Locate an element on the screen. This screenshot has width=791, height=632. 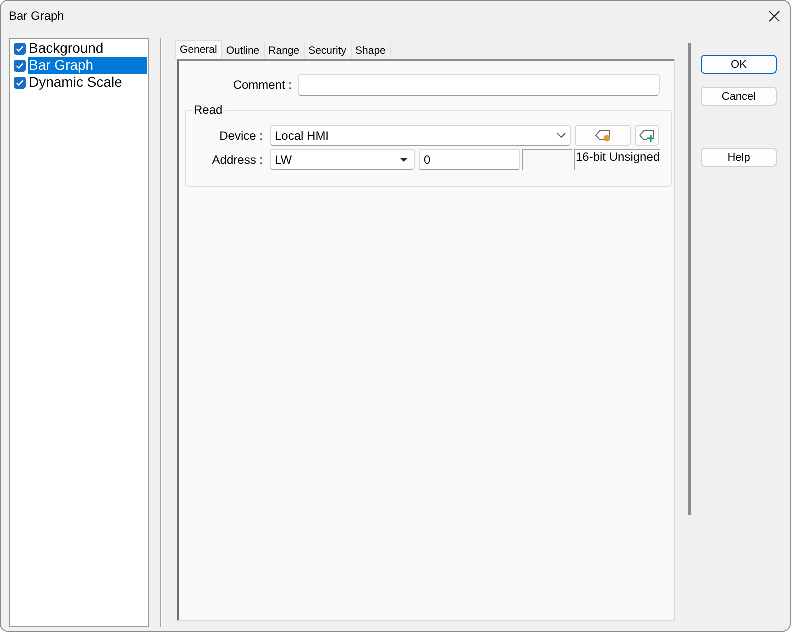
window-title: Bar Graph is located at coordinates (36, 16).